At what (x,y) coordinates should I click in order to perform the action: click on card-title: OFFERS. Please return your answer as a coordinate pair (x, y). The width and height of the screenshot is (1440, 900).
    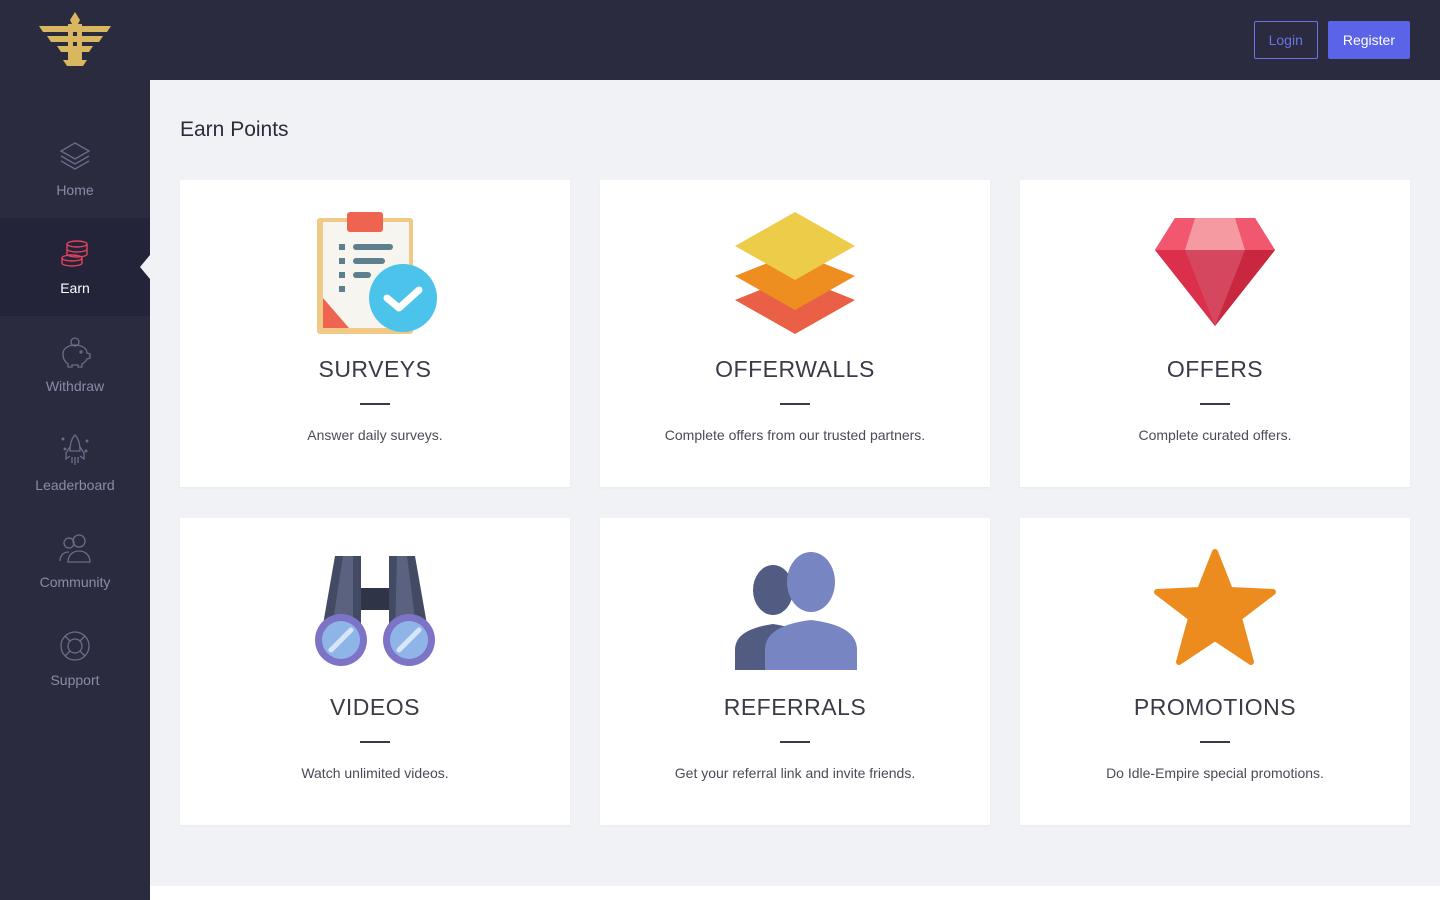
    Looking at the image, I should click on (1215, 369).